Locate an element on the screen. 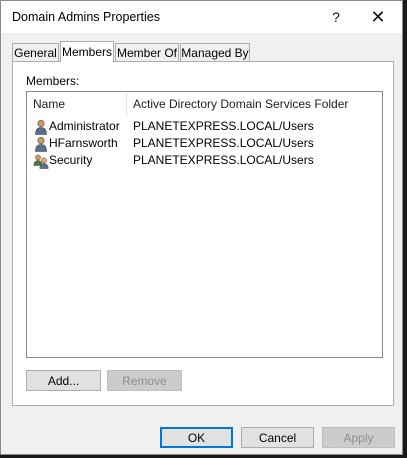 Image resolution: width=407 pixels, height=458 pixels. tab-member-of: Member Of is located at coordinates (147, 52).